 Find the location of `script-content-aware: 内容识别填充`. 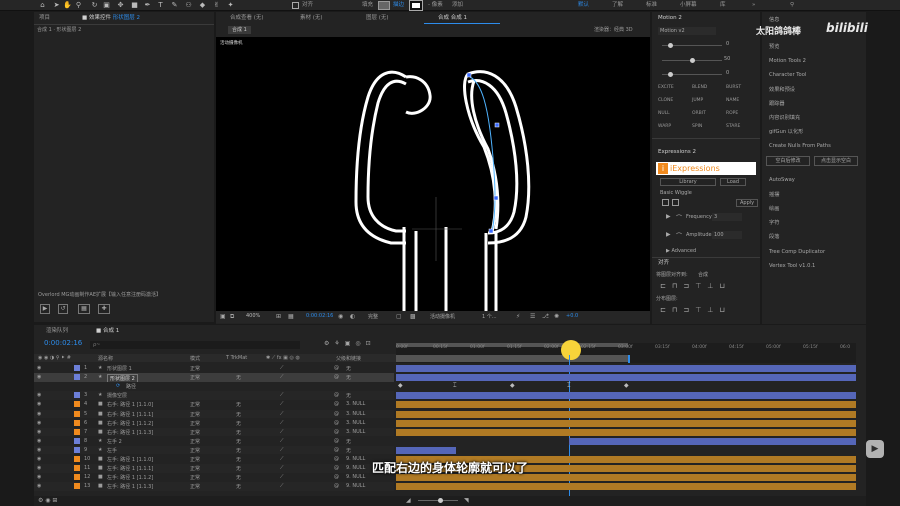

script-content-aware: 内容识别填充 is located at coordinates (784, 117).